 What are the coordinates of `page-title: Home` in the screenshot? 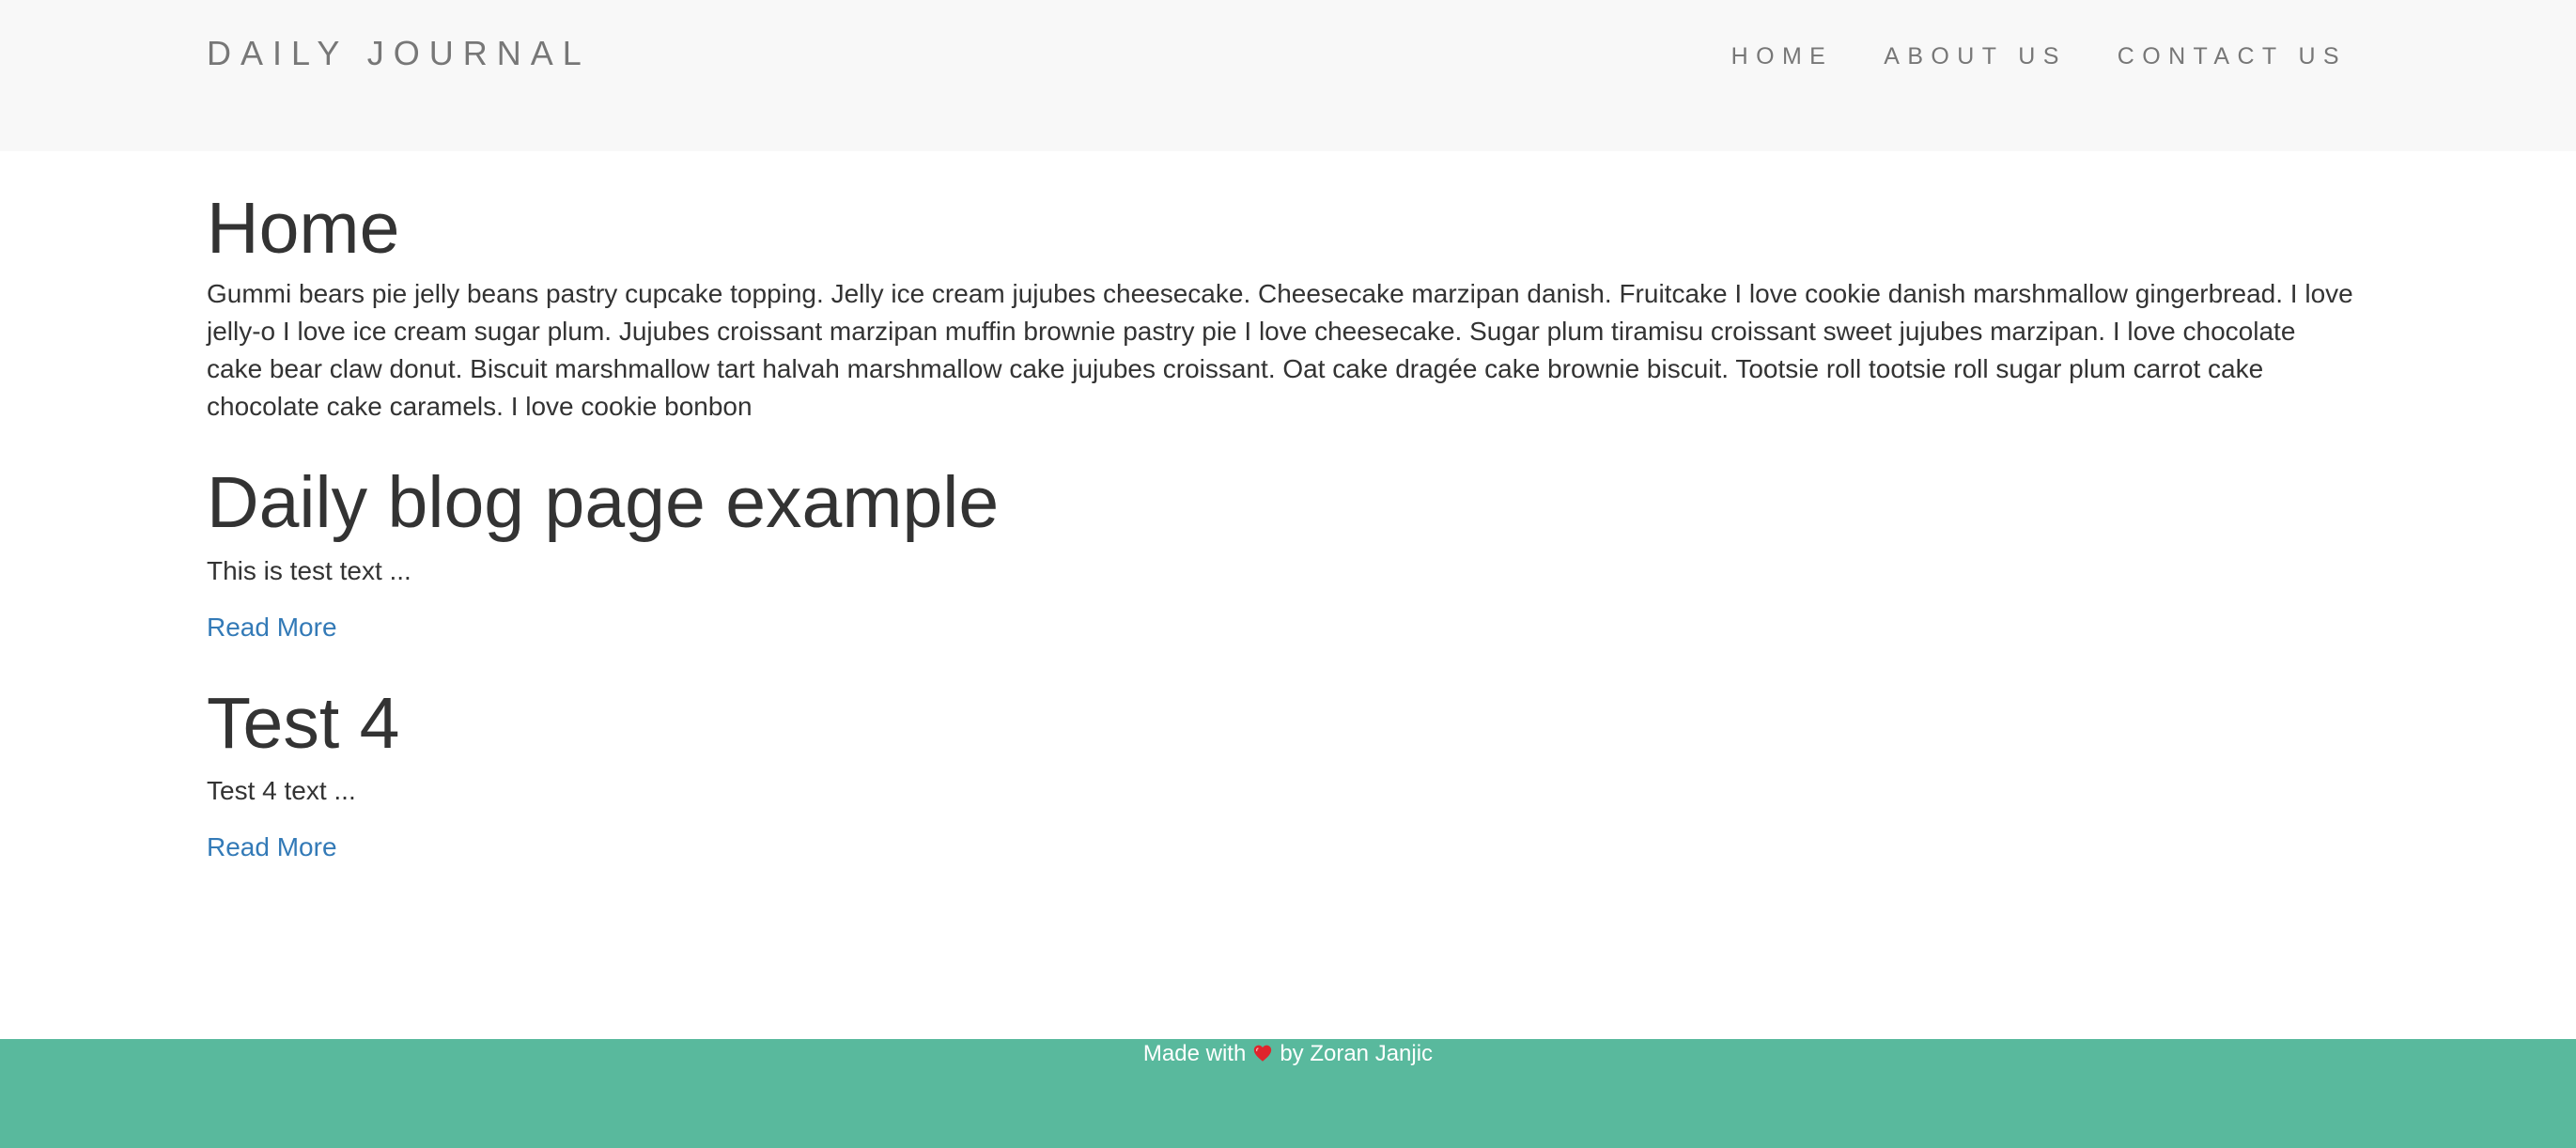 It's located at (303, 228).